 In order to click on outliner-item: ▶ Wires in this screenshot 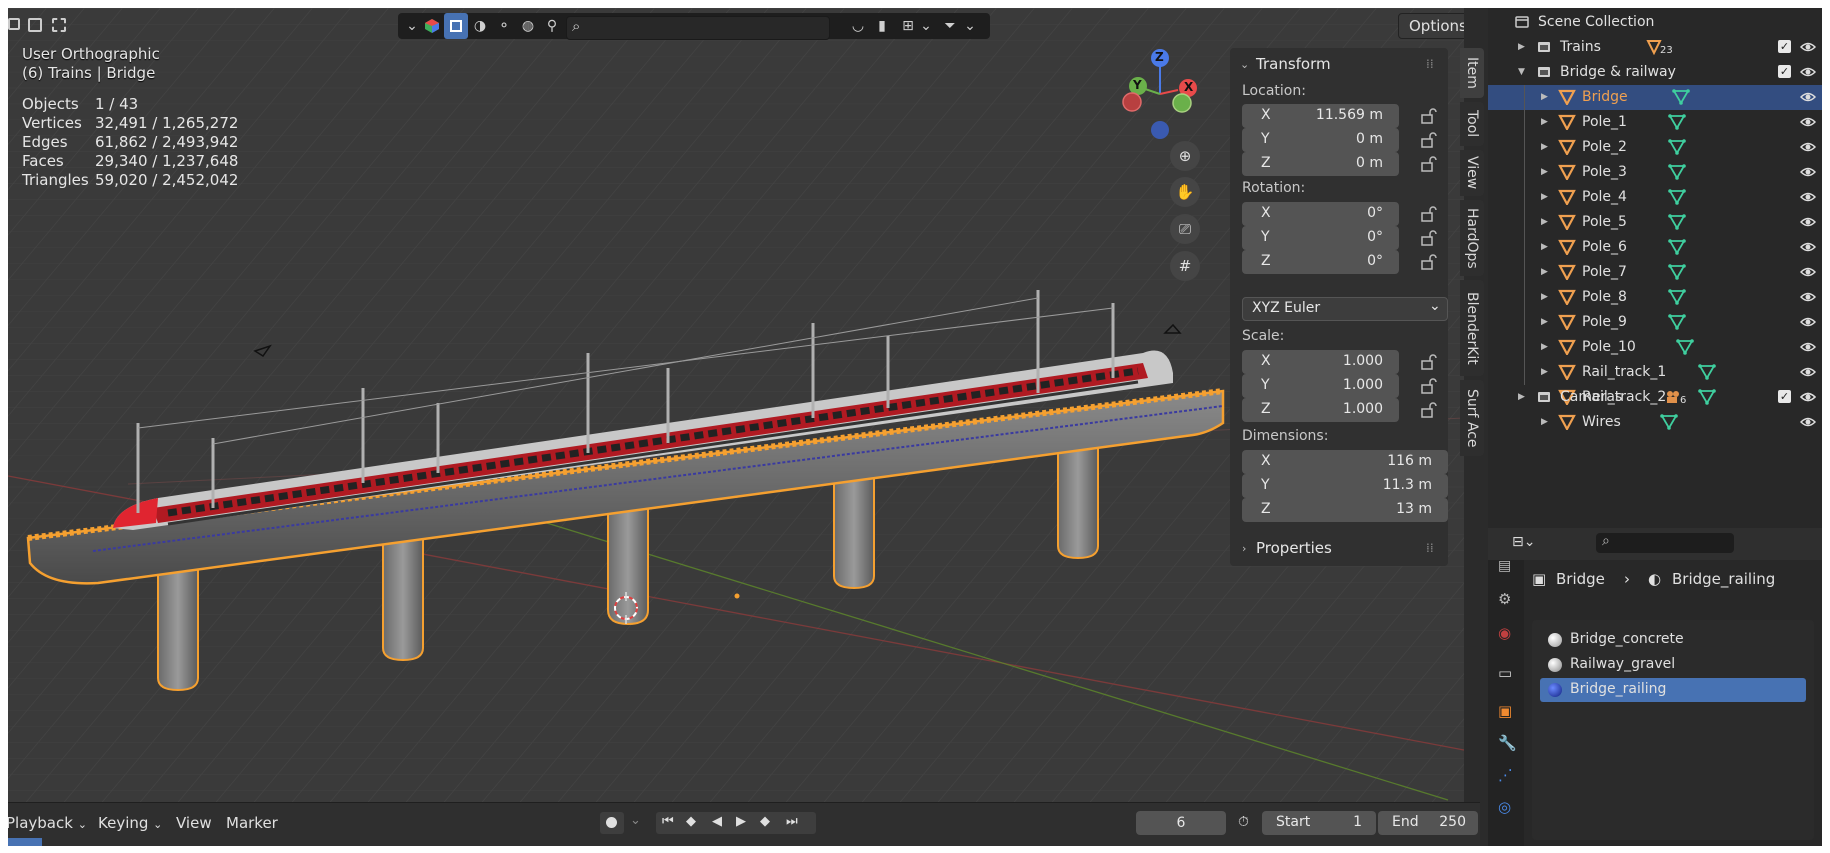, I will do `click(1655, 422)`.